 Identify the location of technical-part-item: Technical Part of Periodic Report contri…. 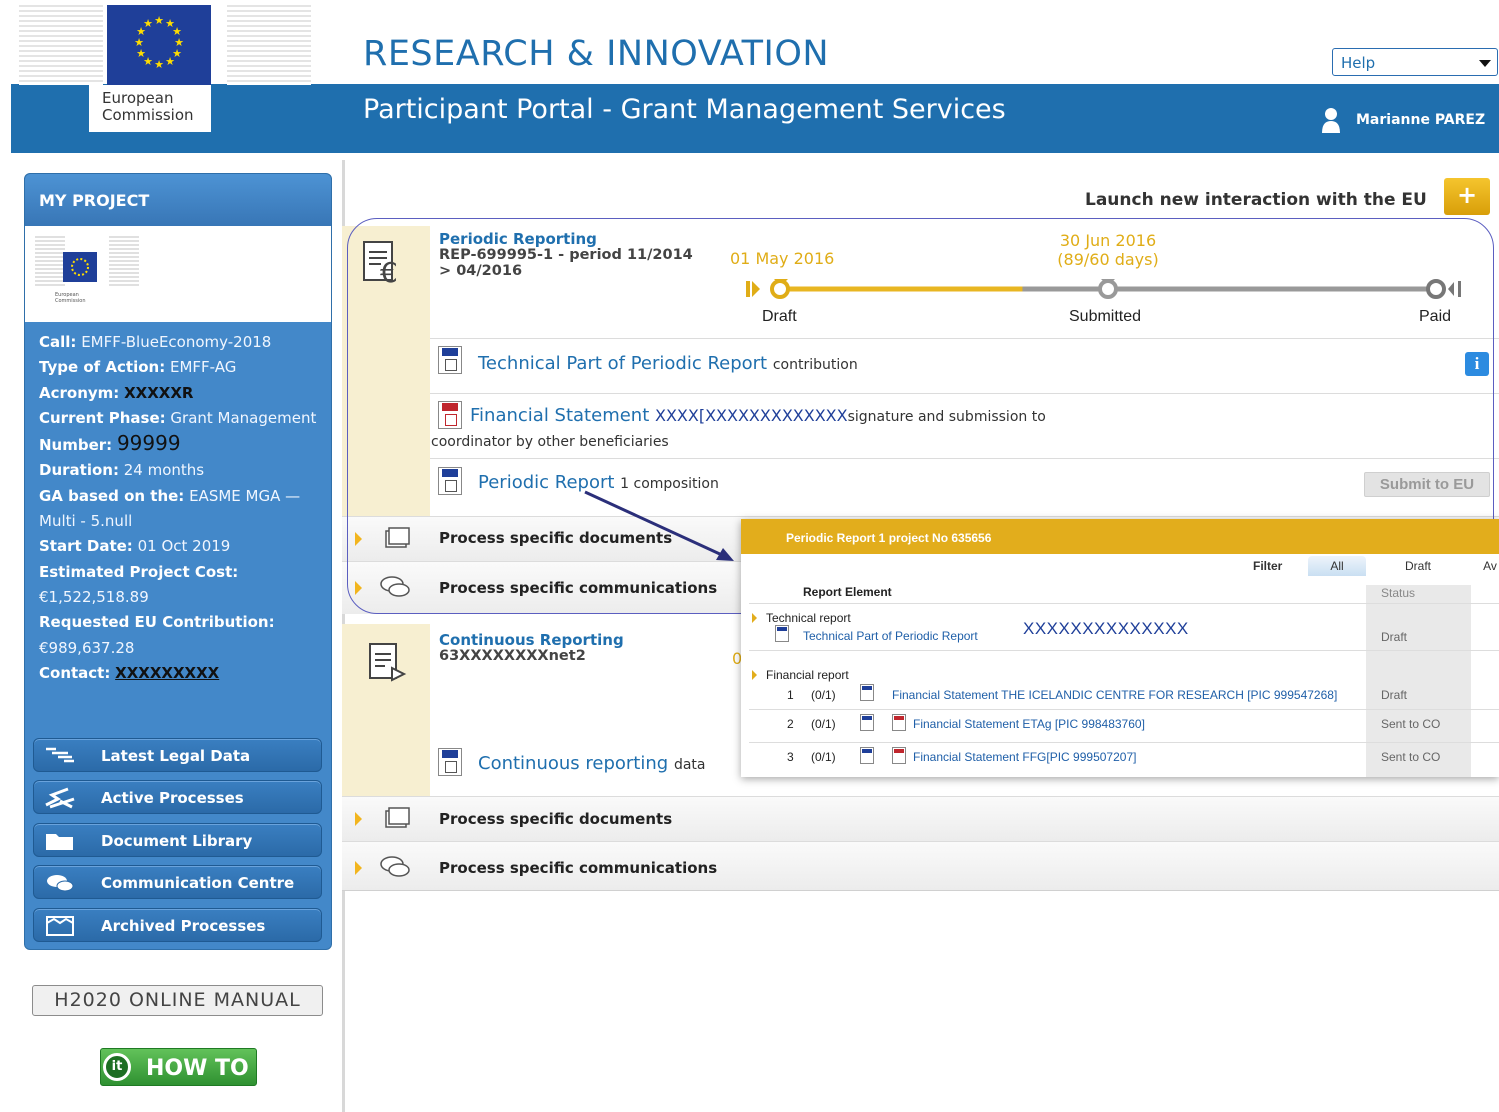
(668, 363).